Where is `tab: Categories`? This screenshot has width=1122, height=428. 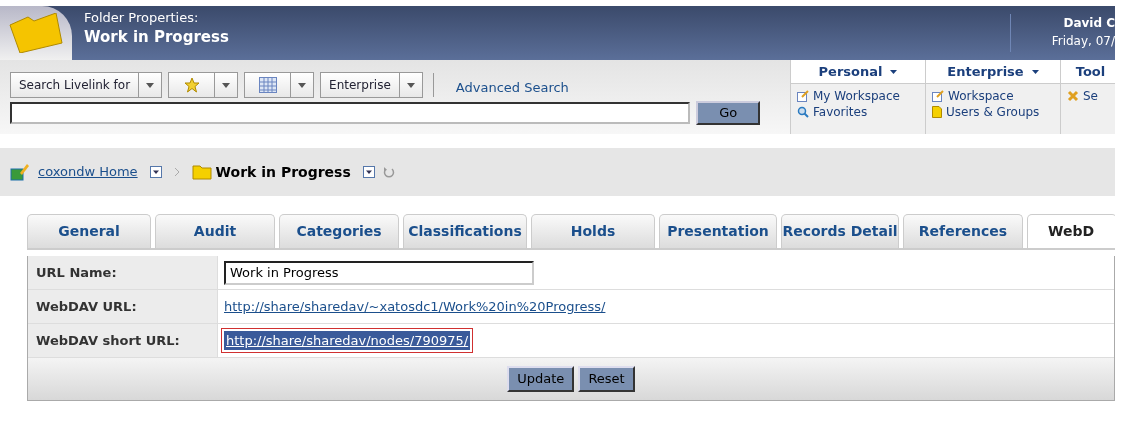
tab: Categories is located at coordinates (339, 231).